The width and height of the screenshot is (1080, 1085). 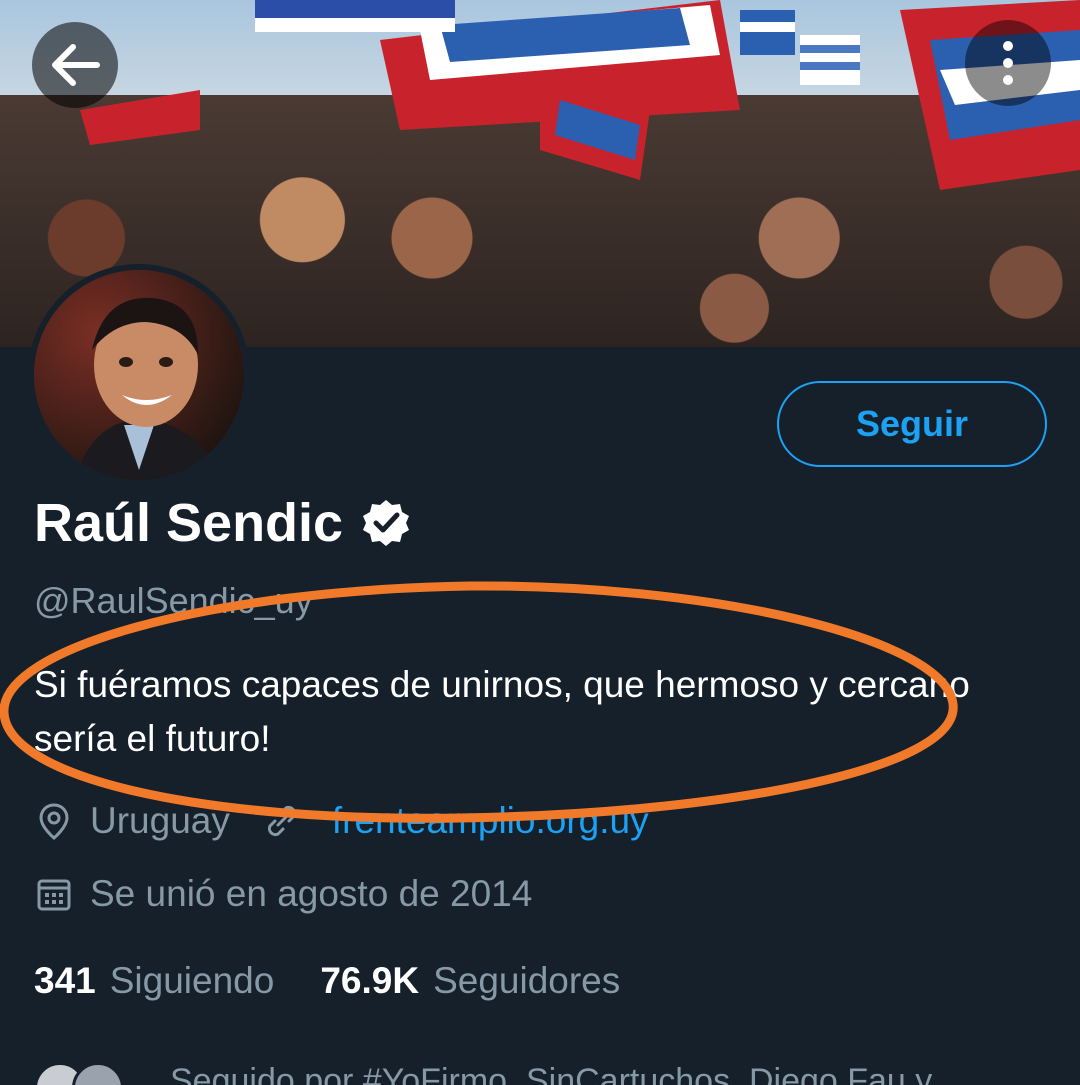 I want to click on location-pin-icon, so click(x=54, y=821).